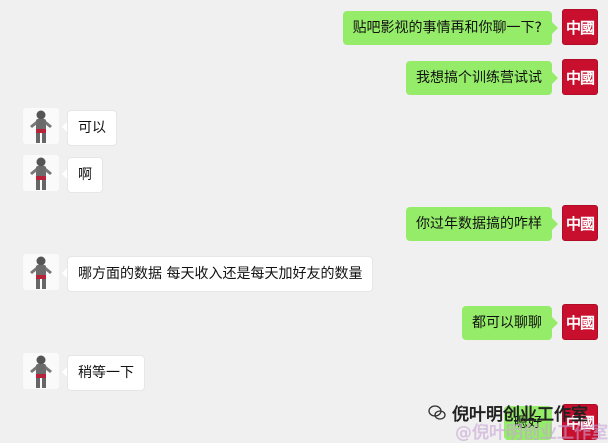 This screenshot has width=608, height=443. I want to click on faded-watermark: @倪叶明创业工作室, so click(531, 433).